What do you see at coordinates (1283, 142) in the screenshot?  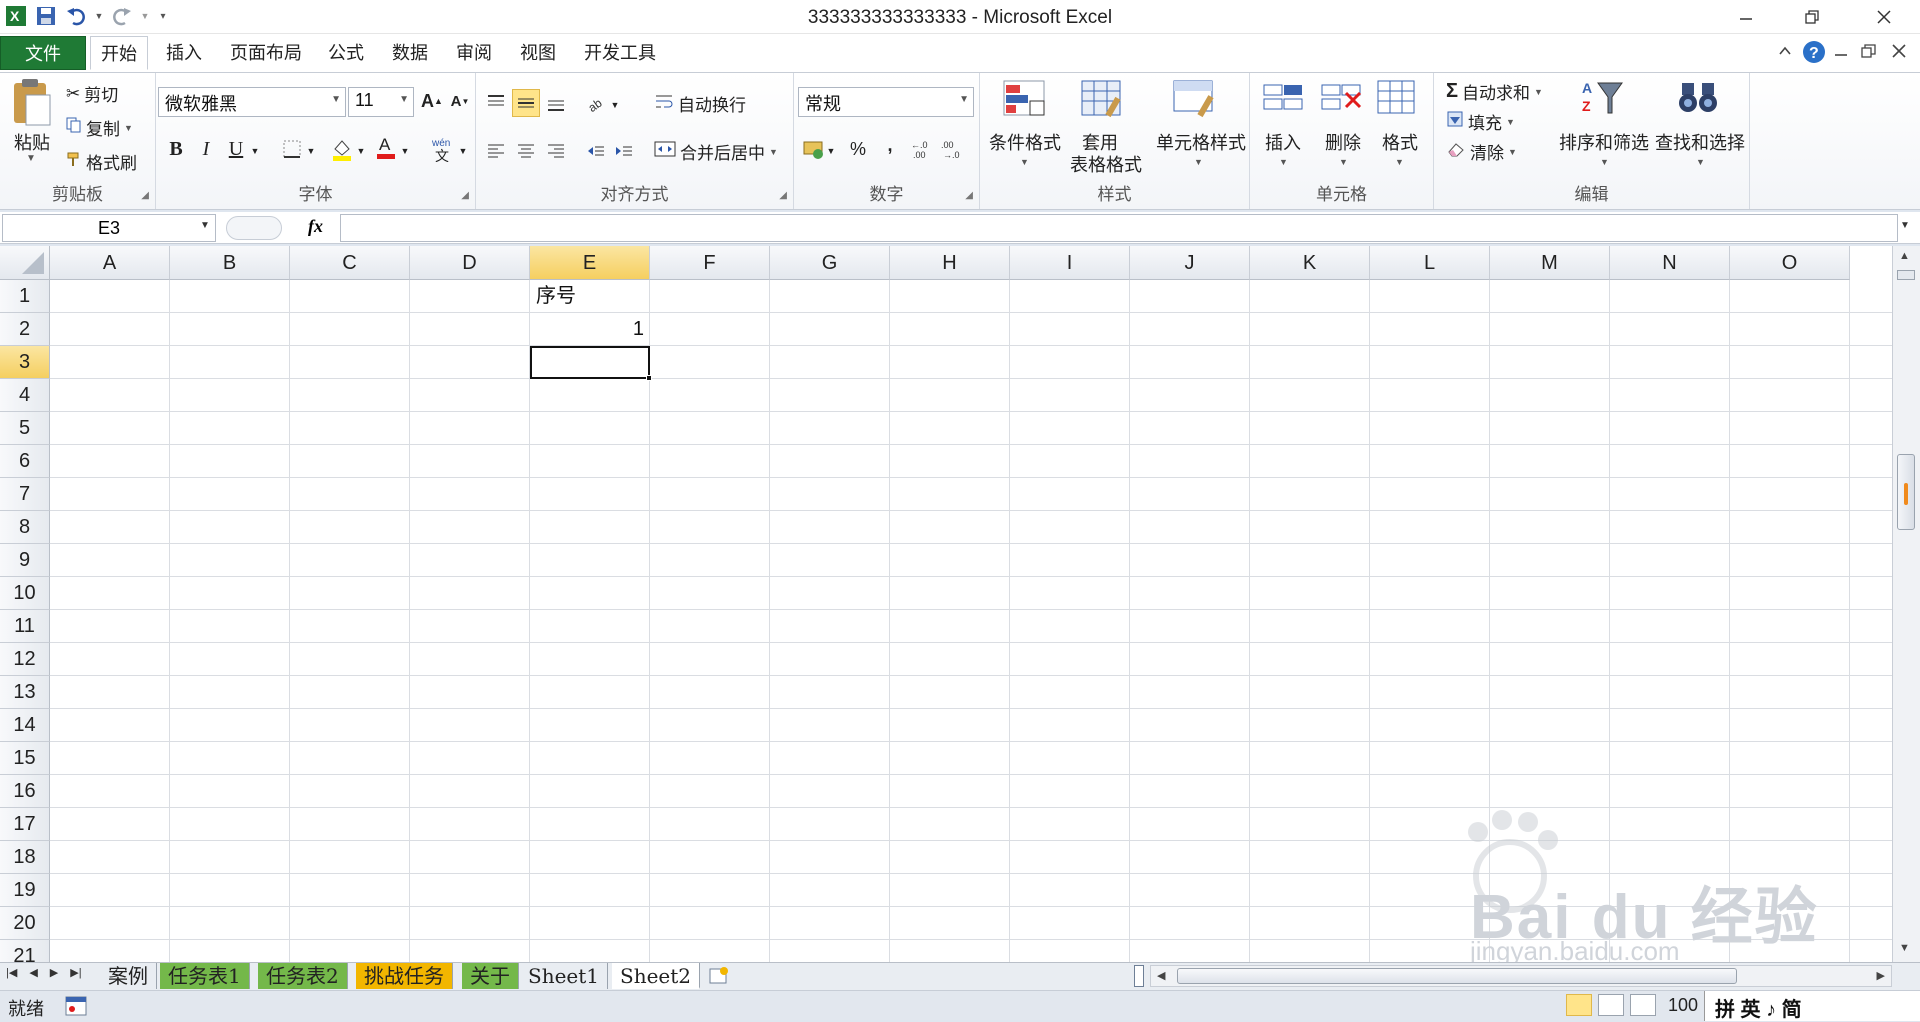 I see `insert-cells-button: 插入` at bounding box center [1283, 142].